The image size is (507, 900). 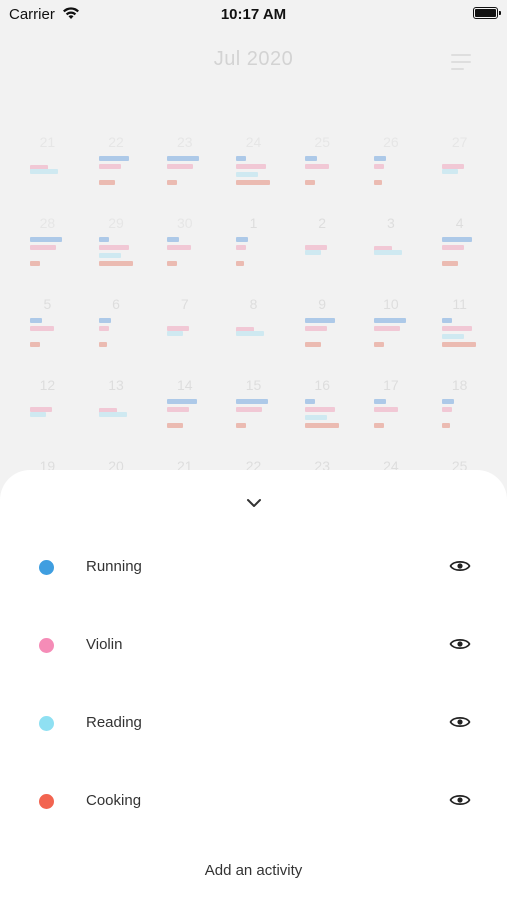 What do you see at coordinates (322, 411) in the screenshot?
I see `calendar-day: 16` at bounding box center [322, 411].